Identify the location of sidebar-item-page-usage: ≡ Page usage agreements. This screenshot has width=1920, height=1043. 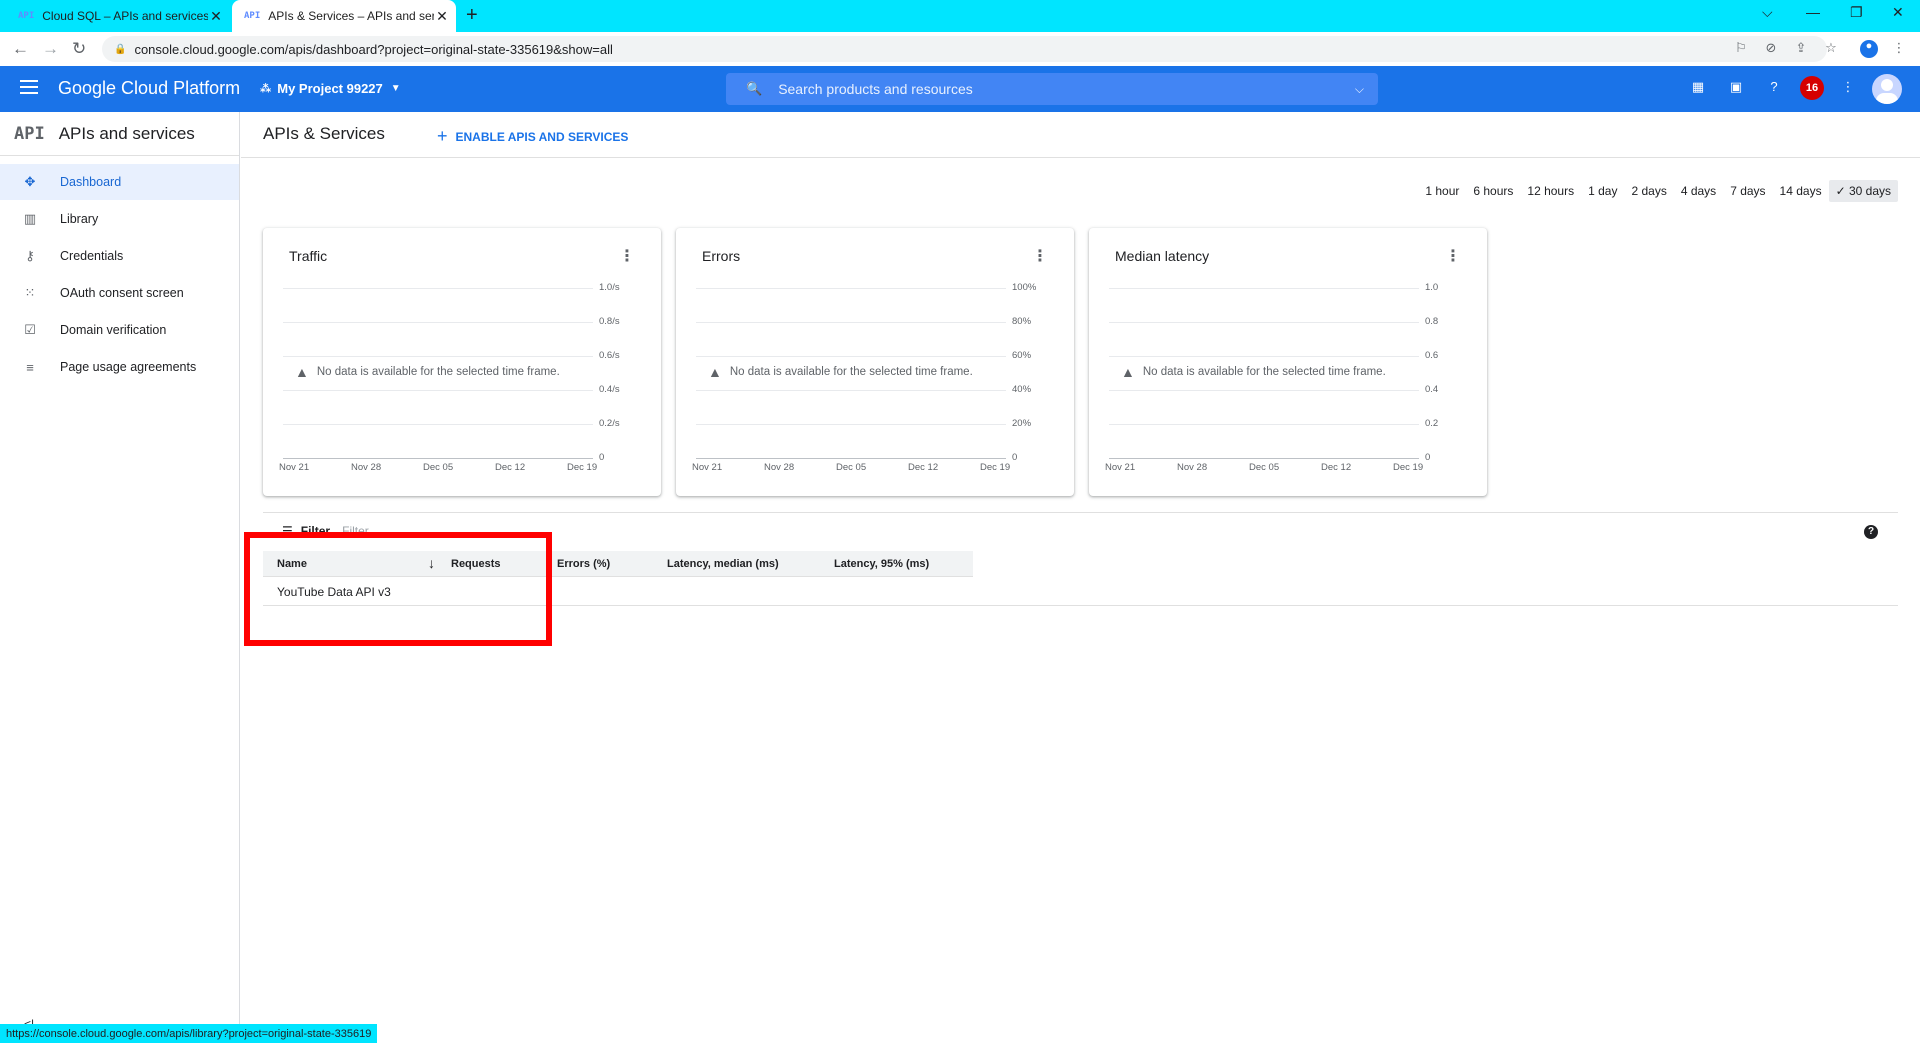
(119, 367).